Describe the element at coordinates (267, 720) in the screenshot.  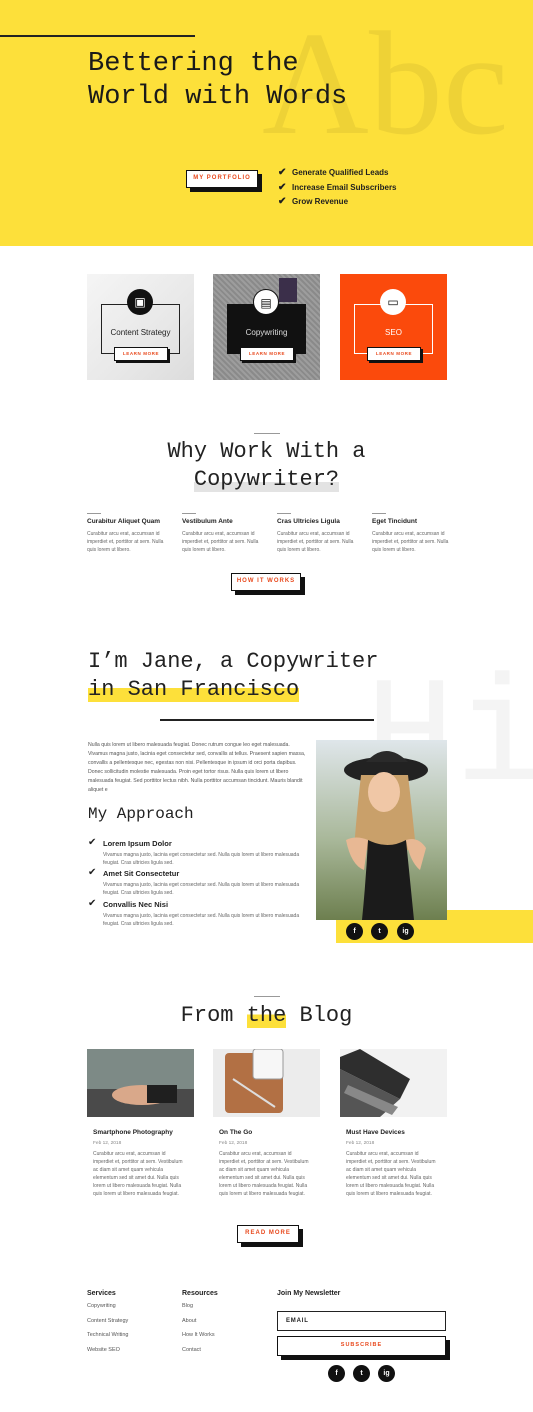
I see `about-underline` at that location.